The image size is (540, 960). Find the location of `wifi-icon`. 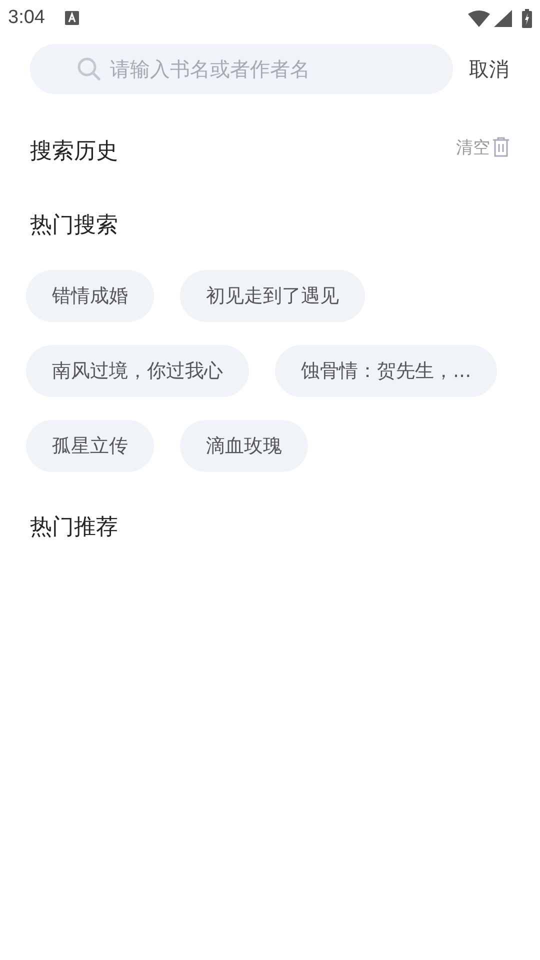

wifi-icon is located at coordinates (479, 18).